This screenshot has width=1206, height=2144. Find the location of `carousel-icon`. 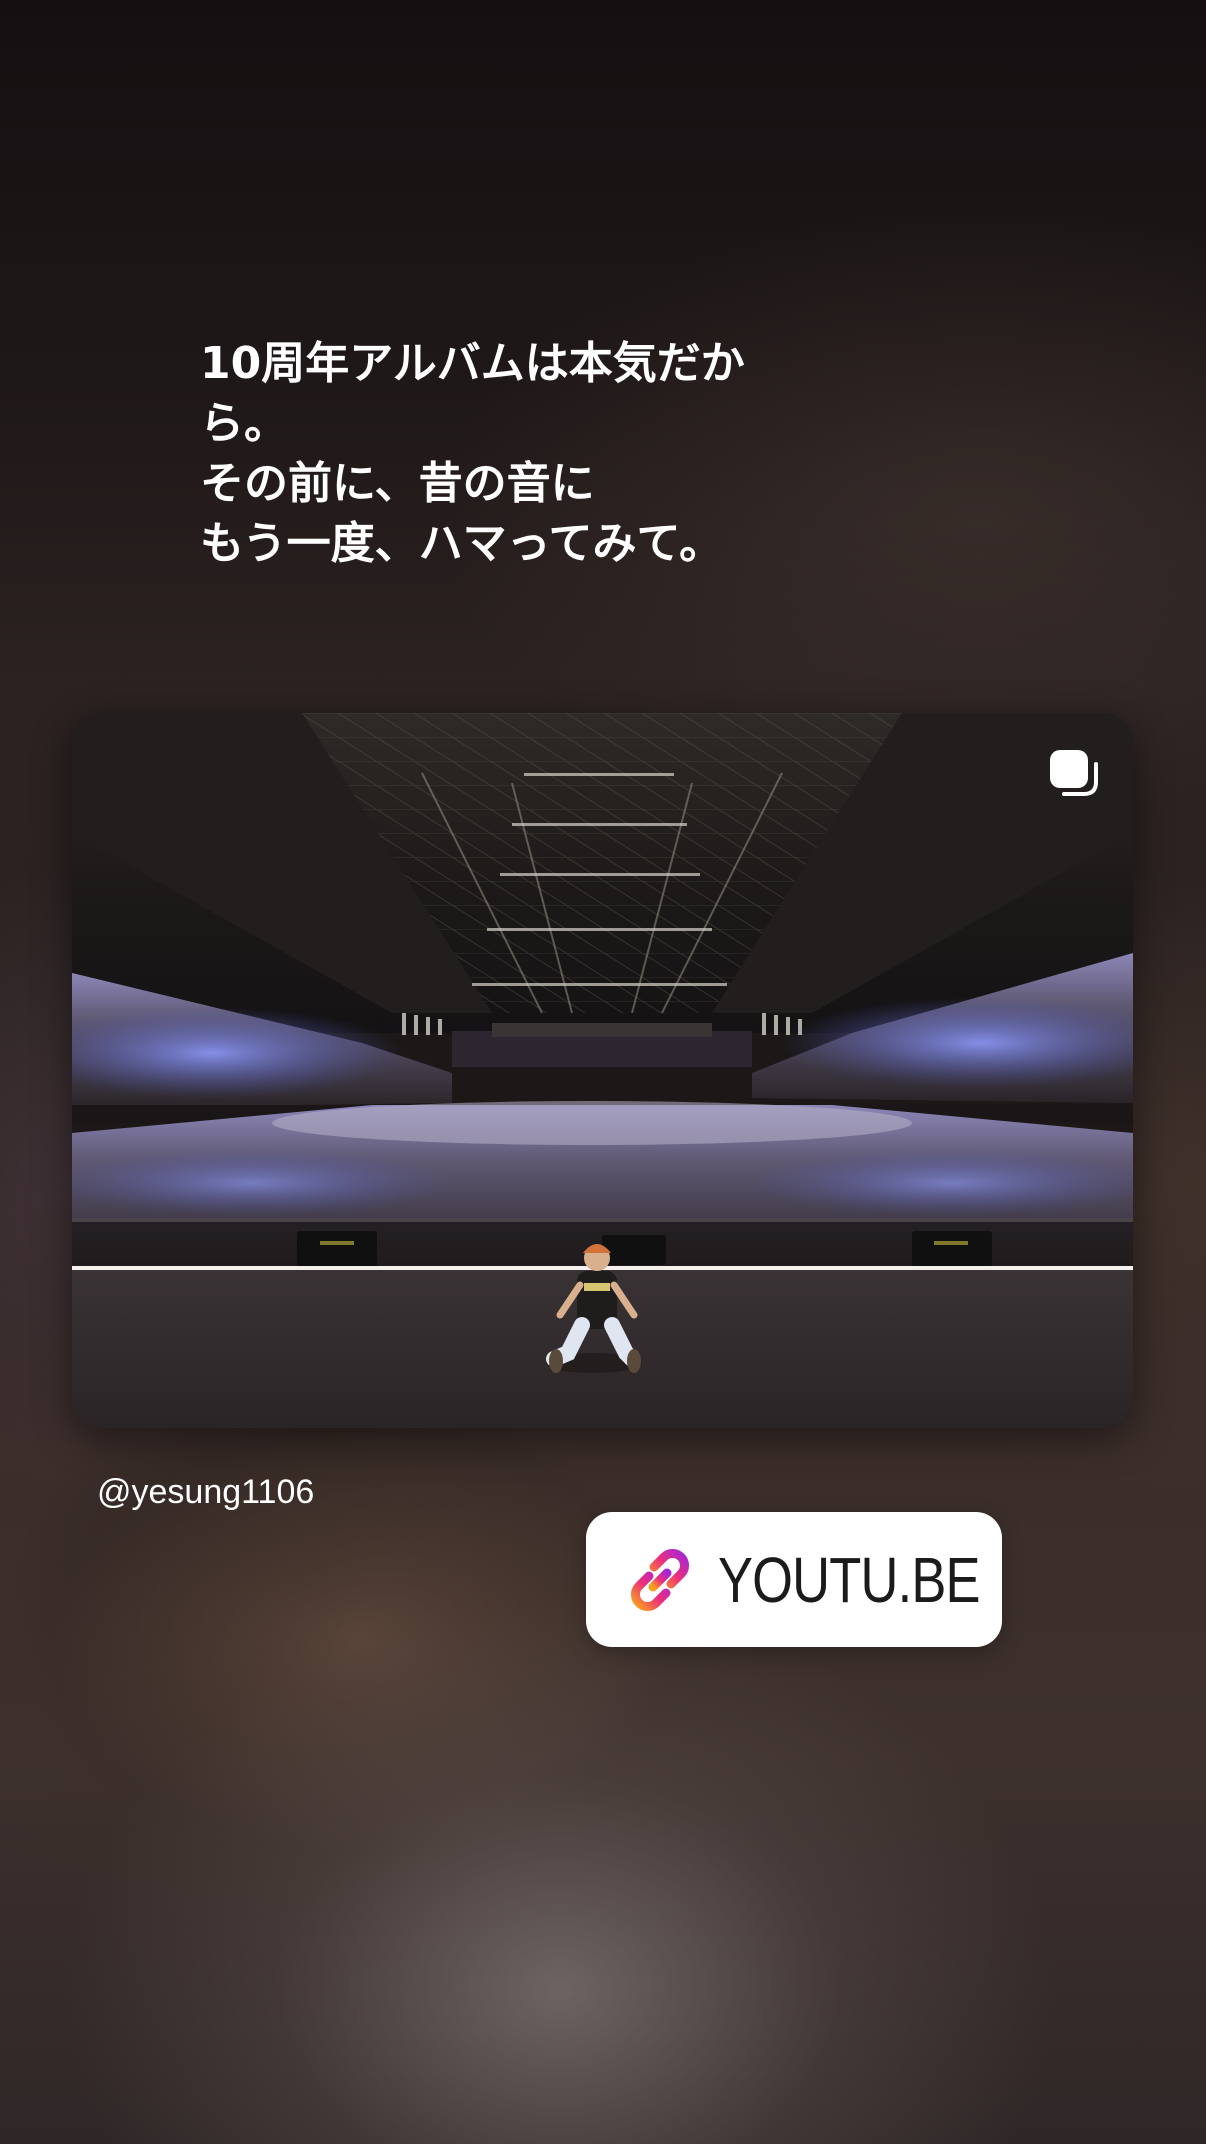

carousel-icon is located at coordinates (1074, 773).